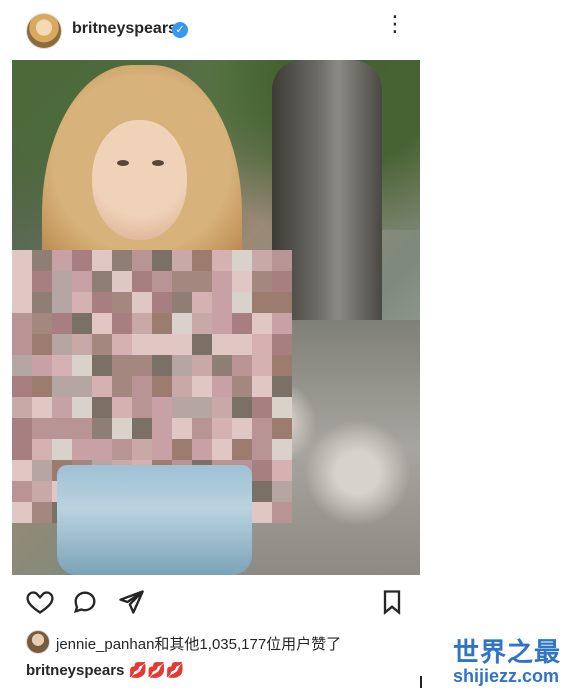  I want to click on username-link: britneyspears, so click(124, 29).